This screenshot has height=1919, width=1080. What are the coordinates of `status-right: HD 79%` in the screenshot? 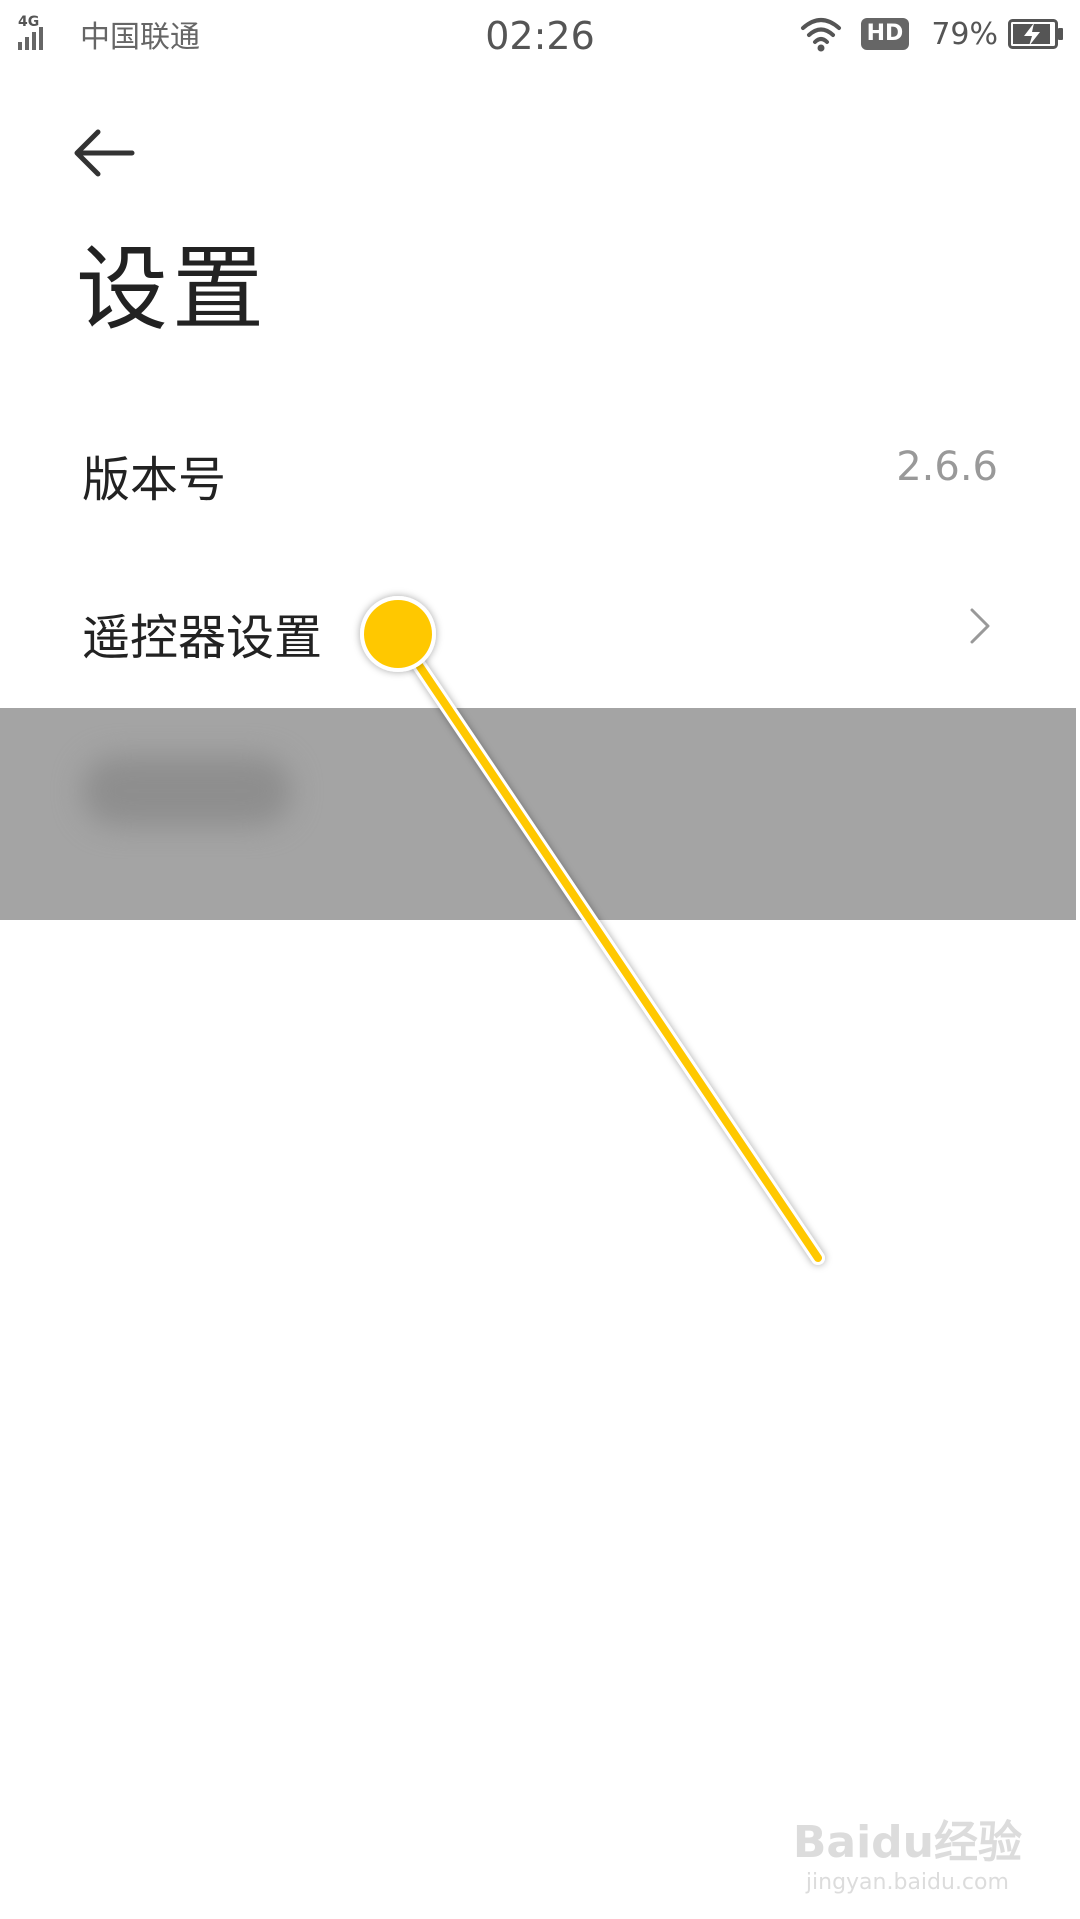 It's located at (931, 34).